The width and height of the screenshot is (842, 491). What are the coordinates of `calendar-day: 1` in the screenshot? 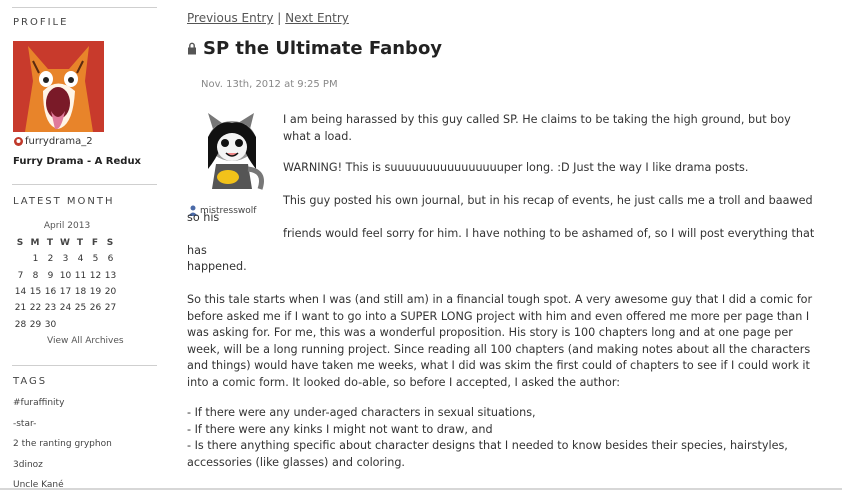 It's located at (35, 259).